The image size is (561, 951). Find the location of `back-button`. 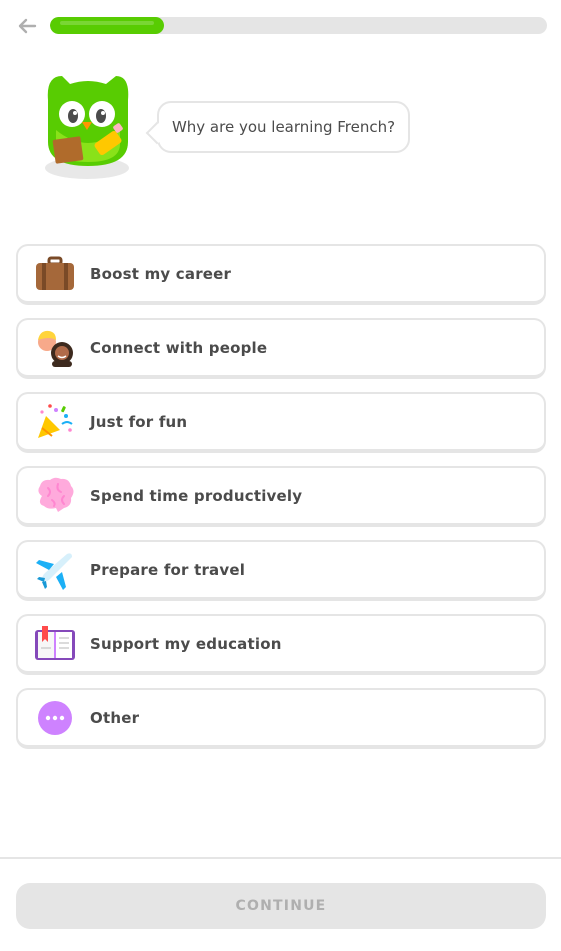

back-button is located at coordinates (27, 26).